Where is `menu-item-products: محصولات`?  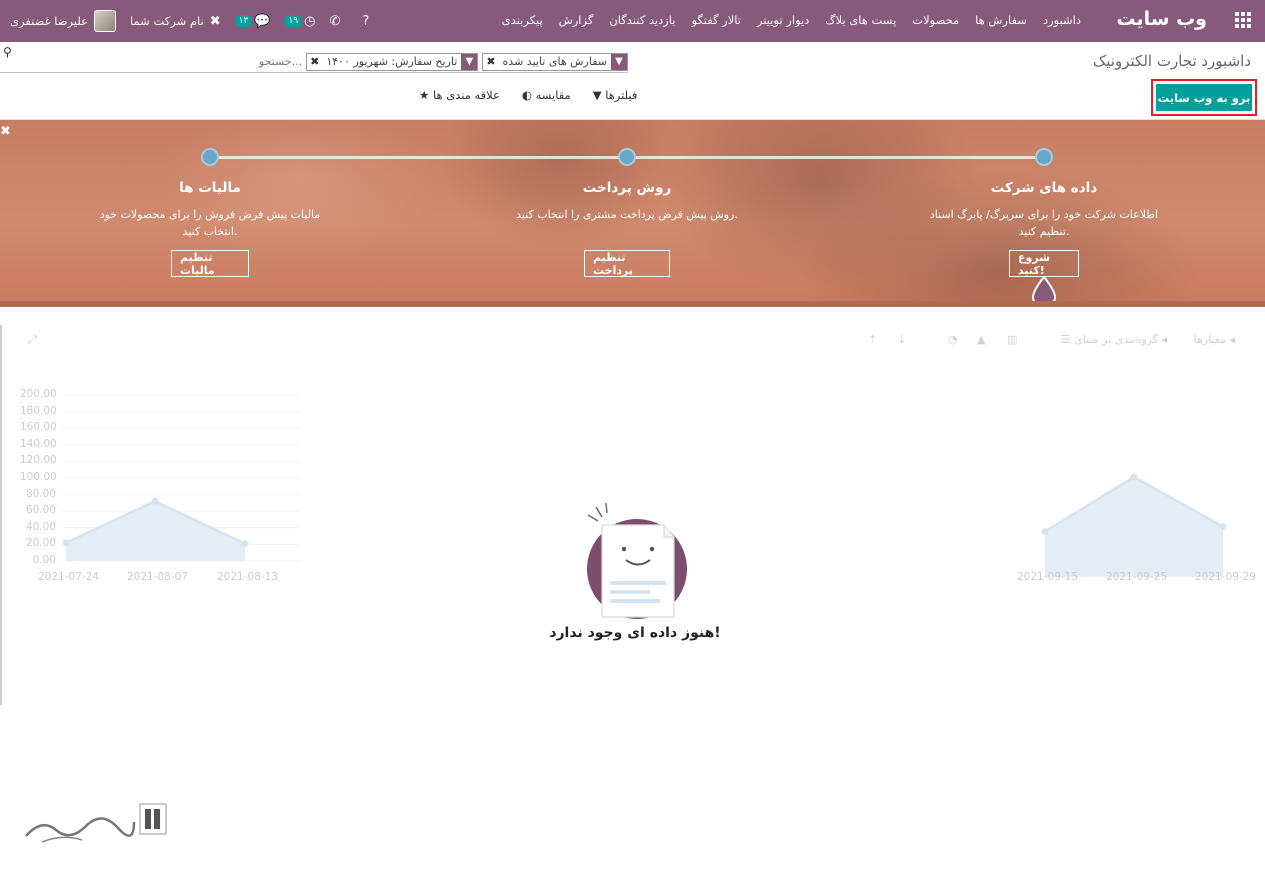
menu-item-products: محصولات is located at coordinates (935, 20).